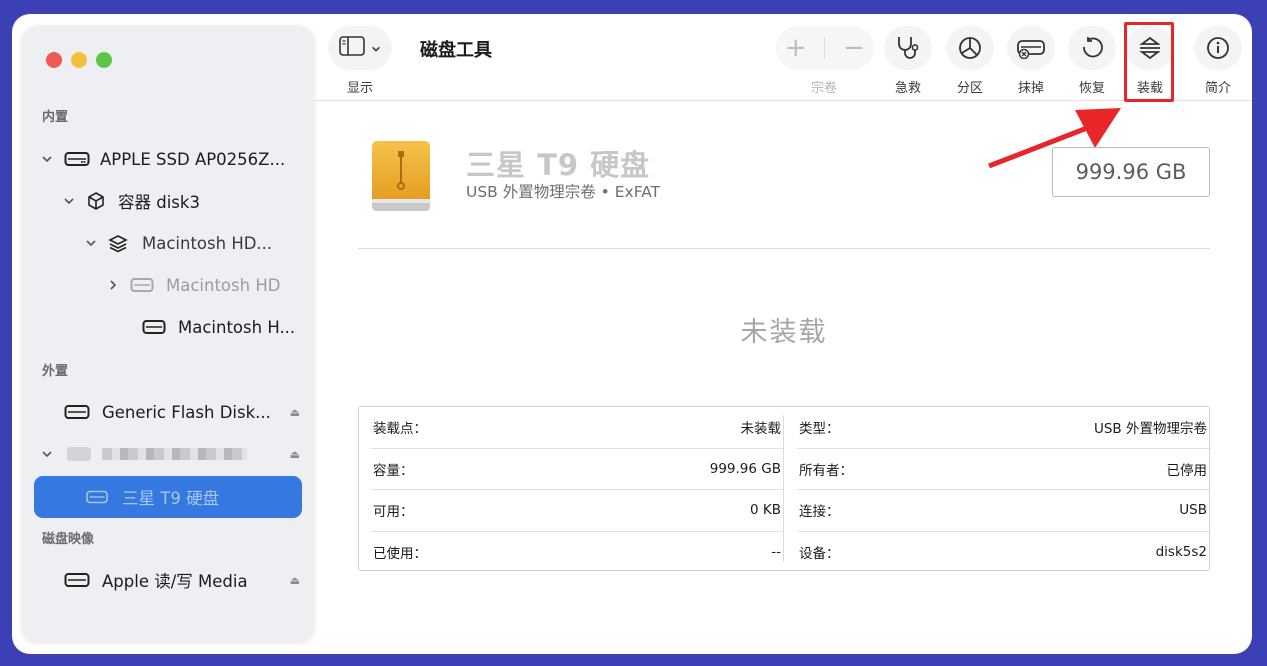  What do you see at coordinates (168, 497) in the screenshot?
I see `sidebar-item-samsung-t9: 三星 T9 硬盘` at bounding box center [168, 497].